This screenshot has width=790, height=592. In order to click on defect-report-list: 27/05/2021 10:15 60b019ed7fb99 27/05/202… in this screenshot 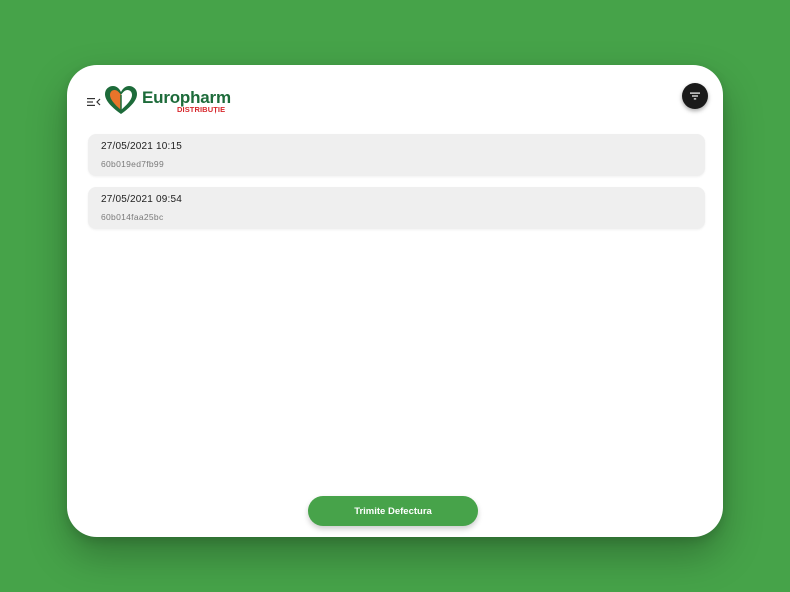, I will do `click(396, 187)`.